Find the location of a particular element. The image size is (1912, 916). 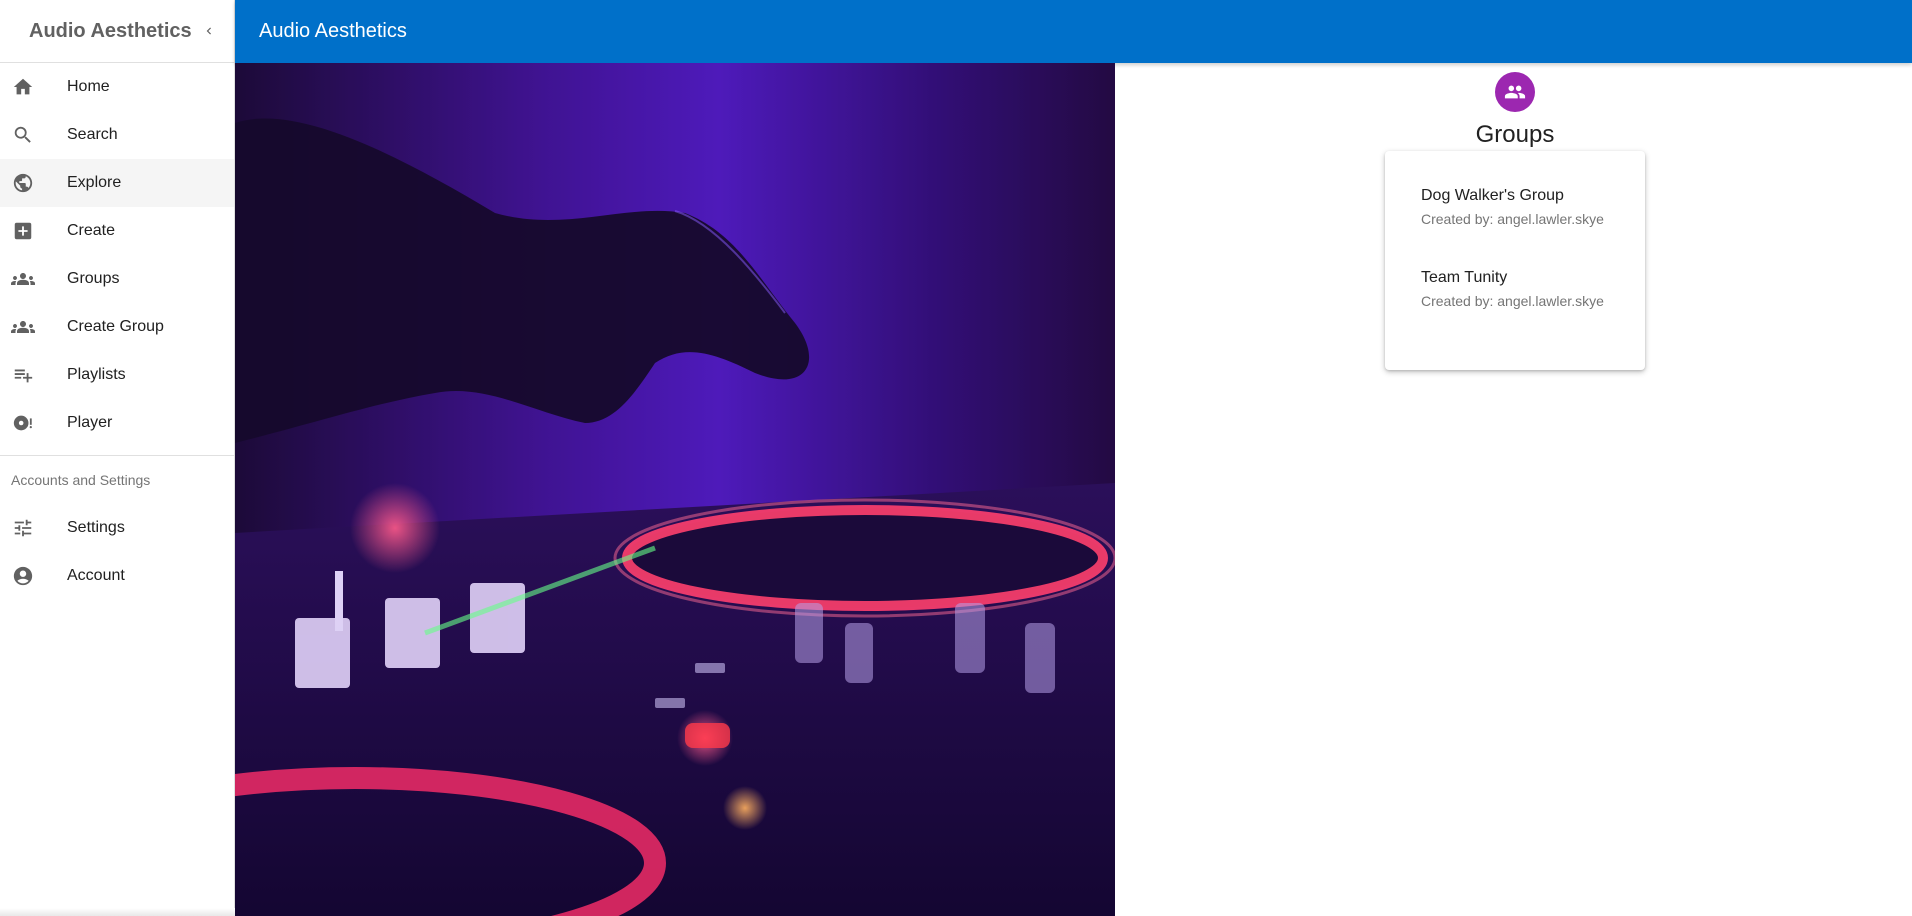

player-icon is located at coordinates (23, 423).